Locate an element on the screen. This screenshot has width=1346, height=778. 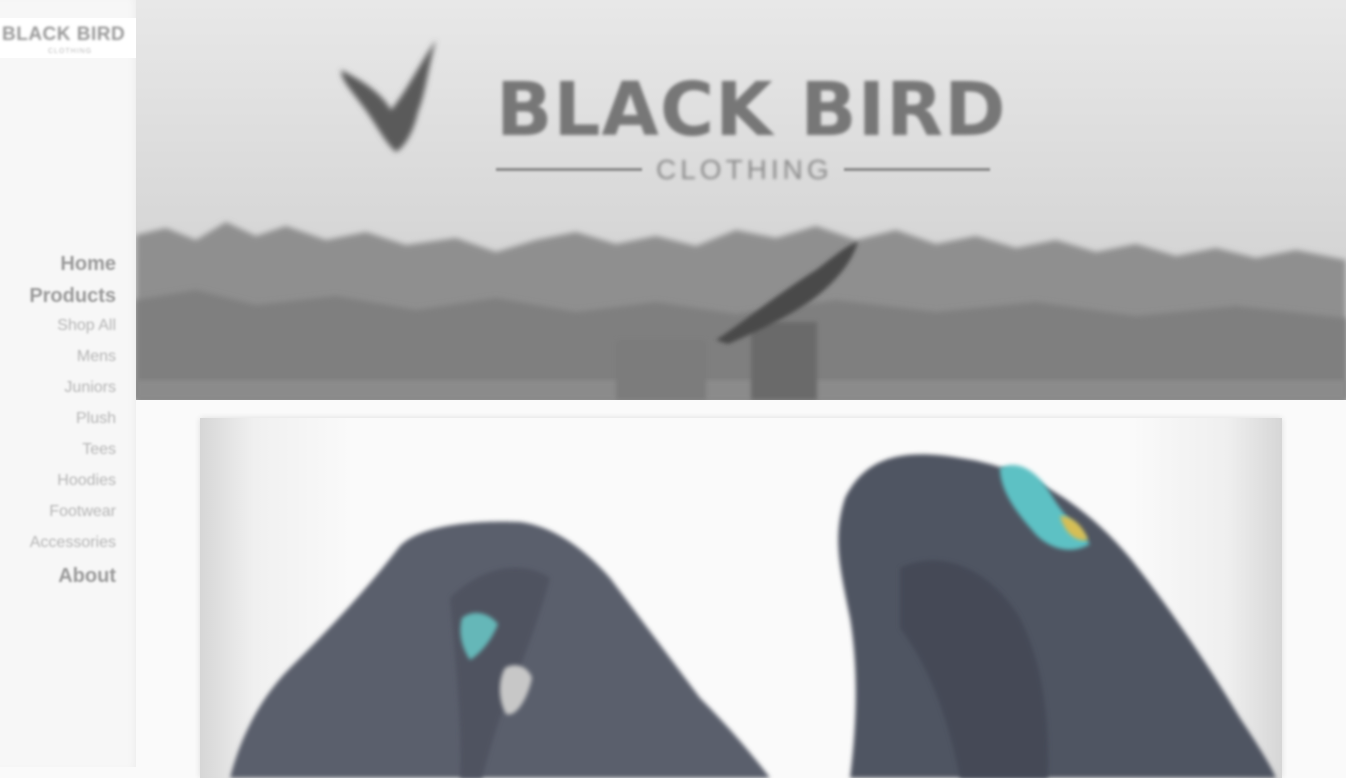
nav-item-mens: Mens is located at coordinates (58, 357).